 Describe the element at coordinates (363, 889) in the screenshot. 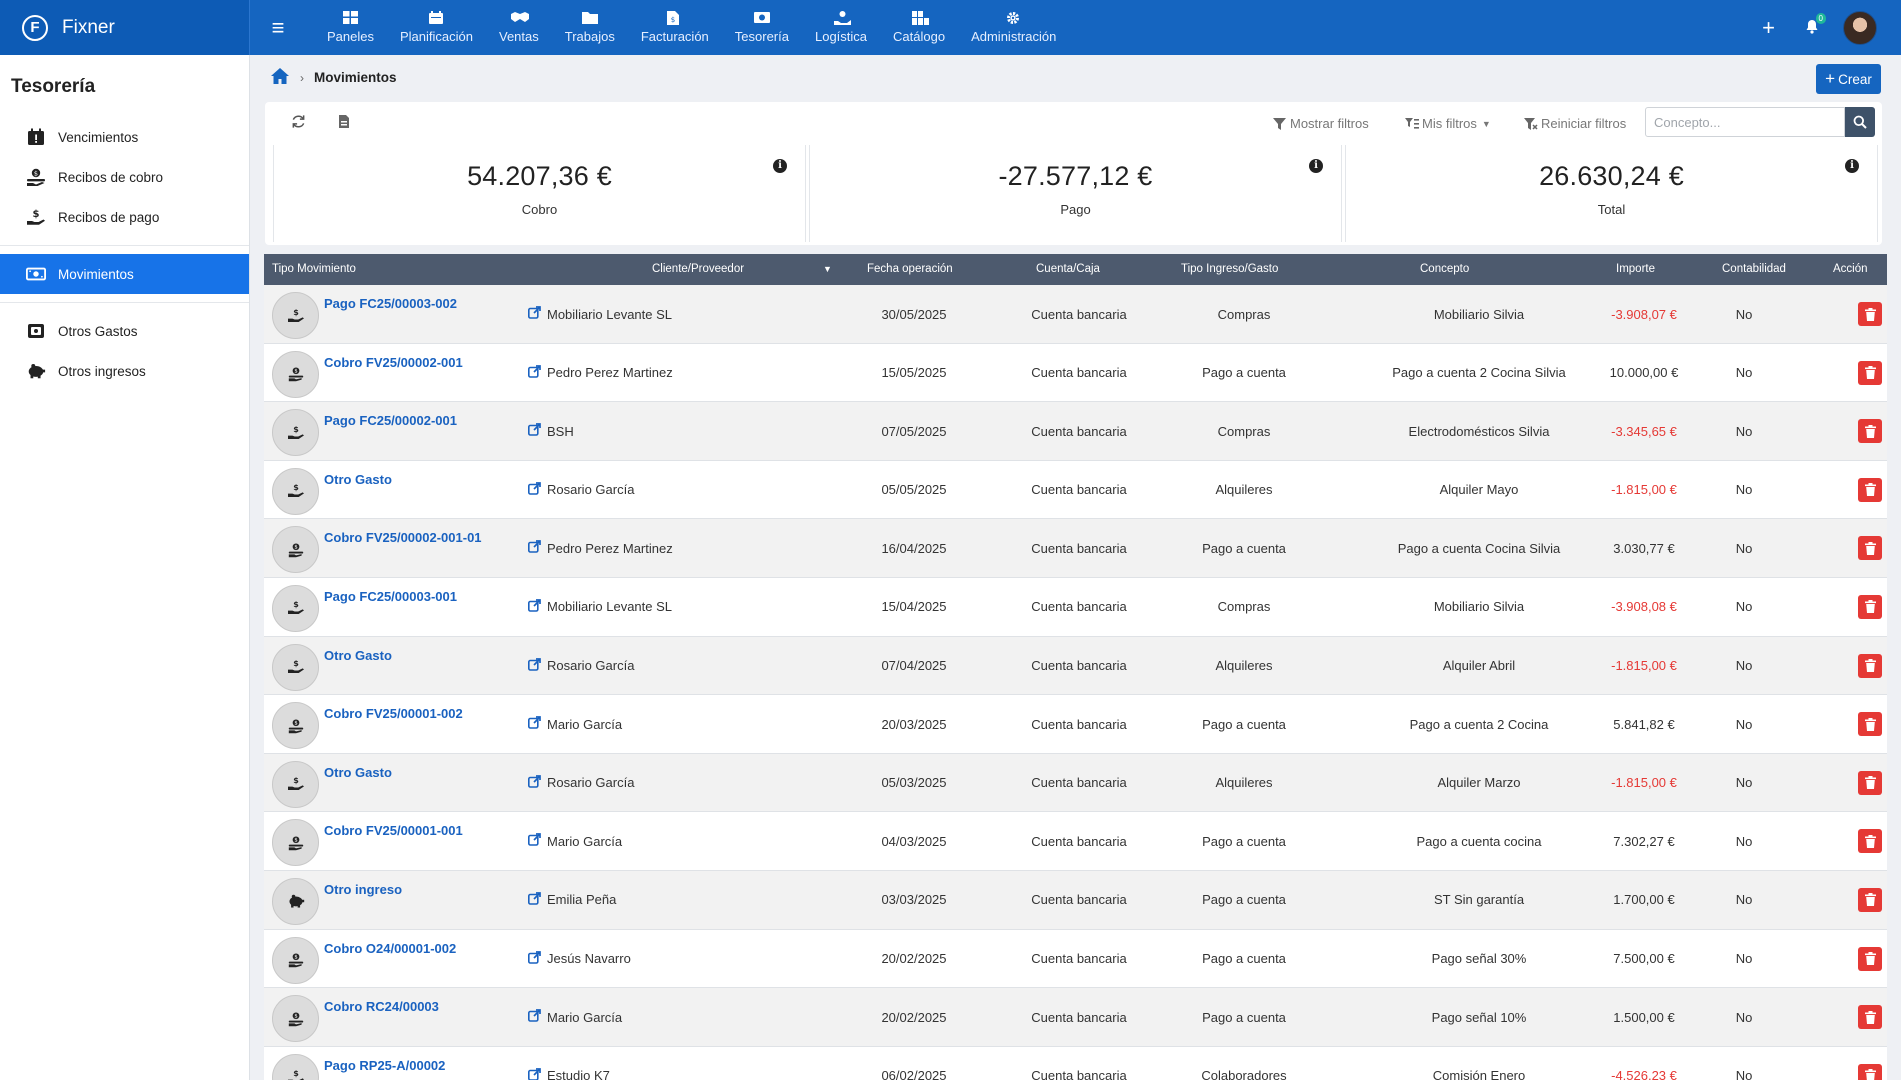

I see `movement-type-link: Otro ingreso` at that location.